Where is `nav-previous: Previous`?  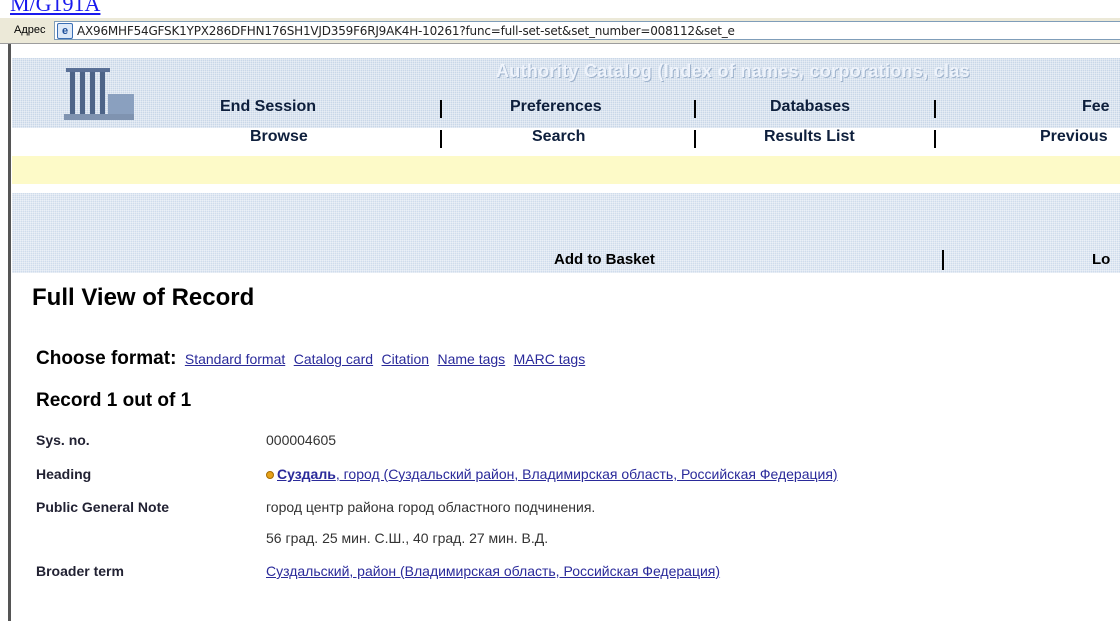 nav-previous: Previous is located at coordinates (1074, 137).